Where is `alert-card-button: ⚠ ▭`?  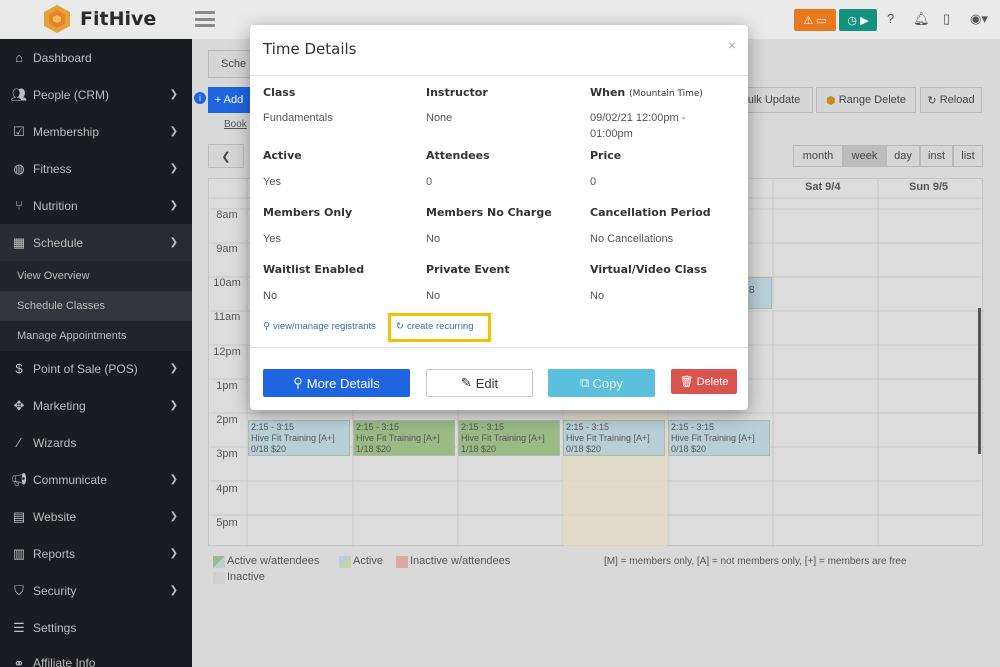 alert-card-button: ⚠ ▭ is located at coordinates (815, 20).